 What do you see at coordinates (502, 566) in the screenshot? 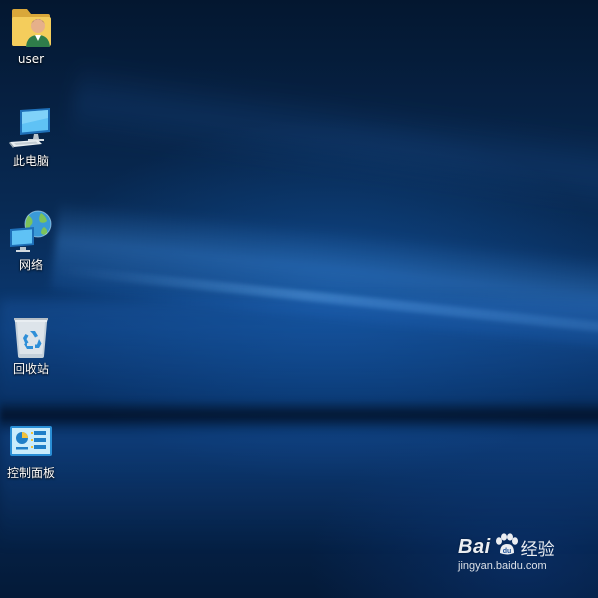
I see `watermark-url: jingyan.baidu.com` at bounding box center [502, 566].